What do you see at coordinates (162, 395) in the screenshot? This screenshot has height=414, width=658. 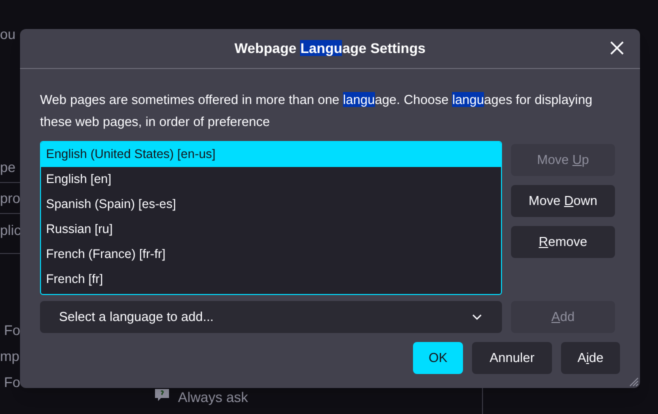 I see `chat-bubble-icon` at bounding box center [162, 395].